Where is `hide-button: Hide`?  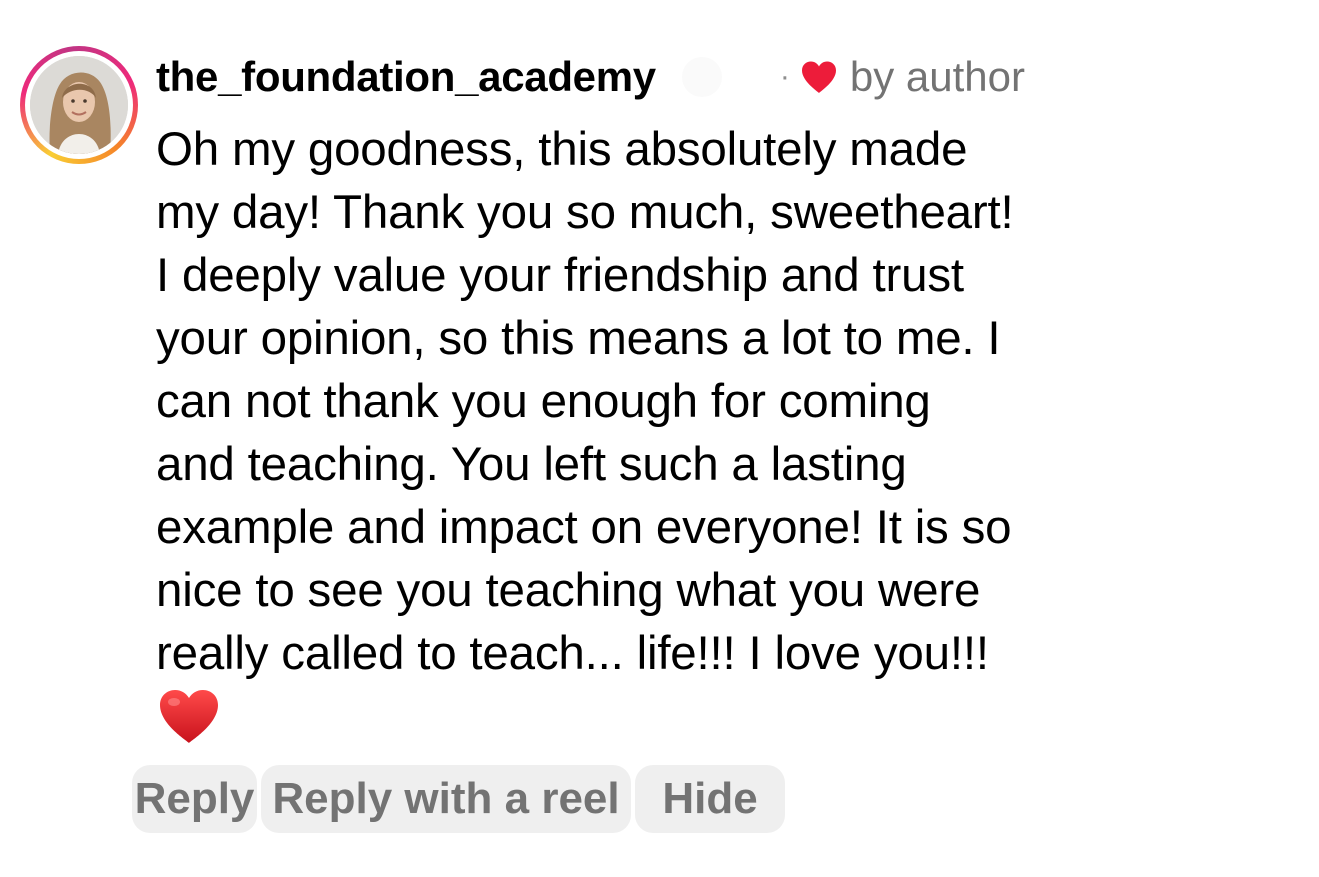
hide-button: Hide is located at coordinates (710, 799).